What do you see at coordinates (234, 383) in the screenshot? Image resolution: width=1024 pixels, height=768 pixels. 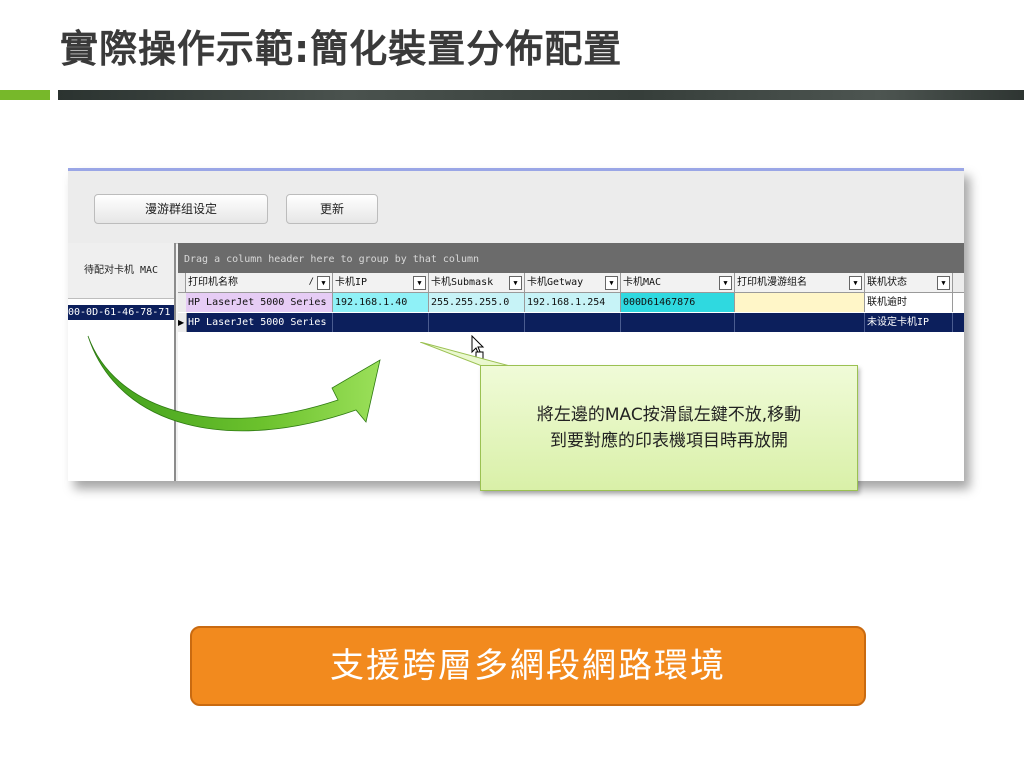 I see `curved-arrow-icon` at bounding box center [234, 383].